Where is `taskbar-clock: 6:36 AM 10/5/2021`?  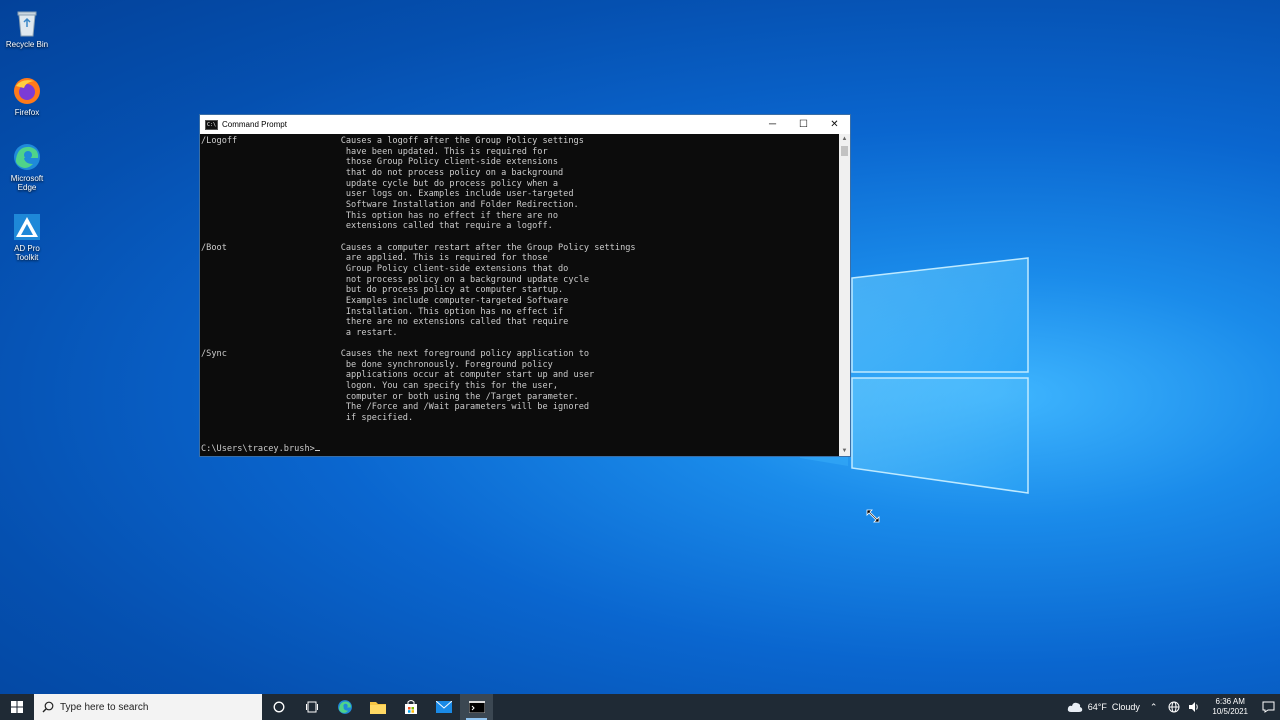
taskbar-clock: 6:36 AM 10/5/2021 is located at coordinates (1230, 707).